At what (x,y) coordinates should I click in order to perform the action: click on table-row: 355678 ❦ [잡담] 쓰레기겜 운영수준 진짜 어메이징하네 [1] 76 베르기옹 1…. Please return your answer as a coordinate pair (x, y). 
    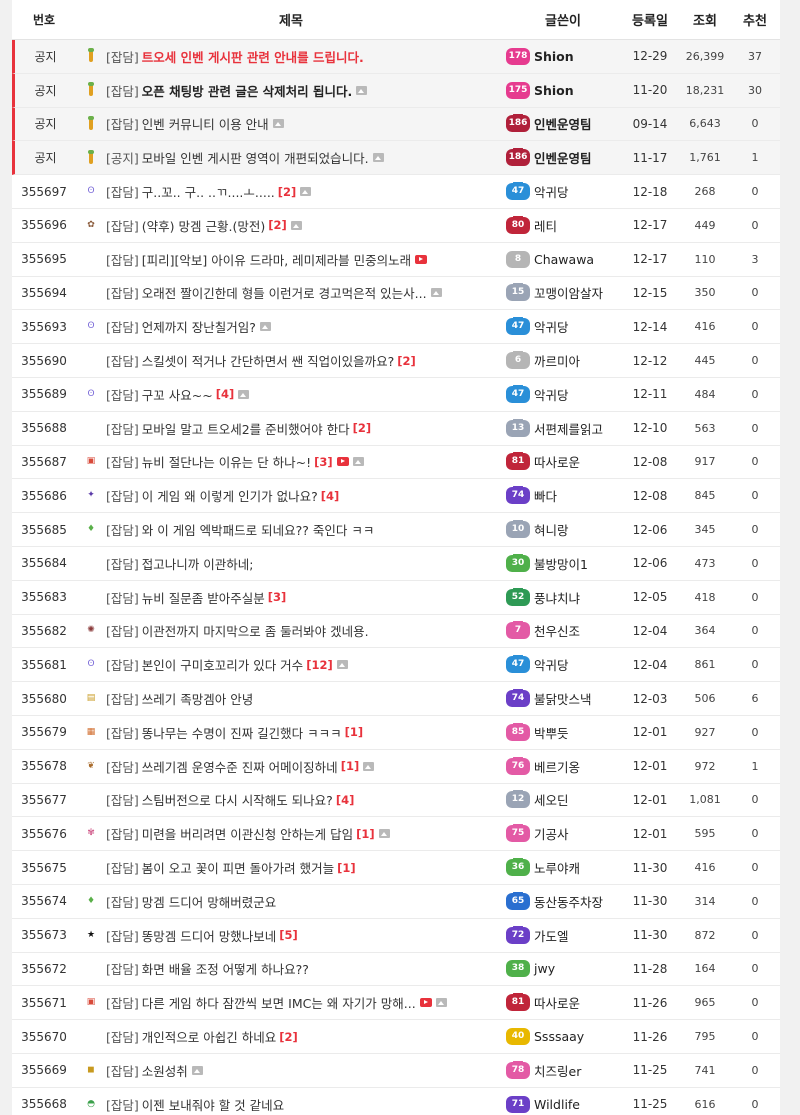
    Looking at the image, I should click on (396, 767).